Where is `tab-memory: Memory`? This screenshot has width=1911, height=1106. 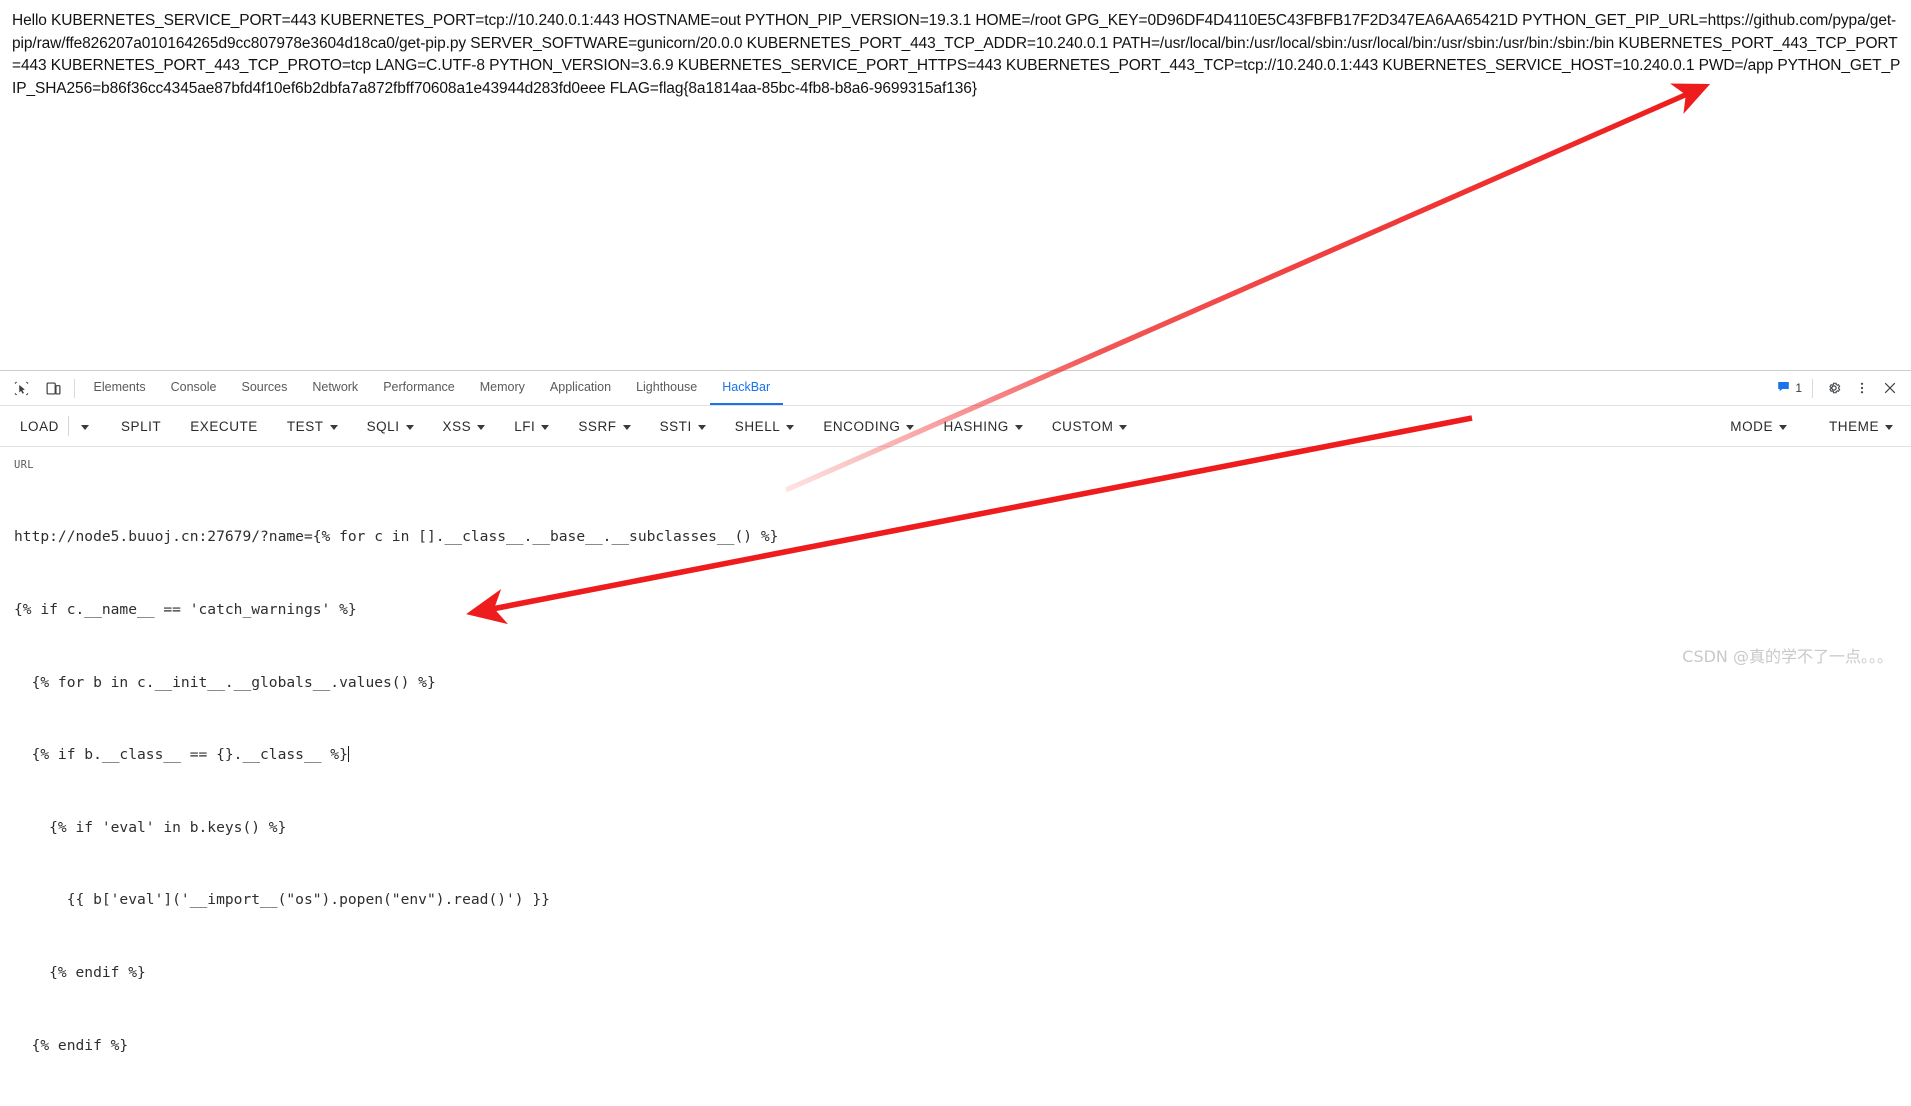
tab-memory: Memory is located at coordinates (502, 388).